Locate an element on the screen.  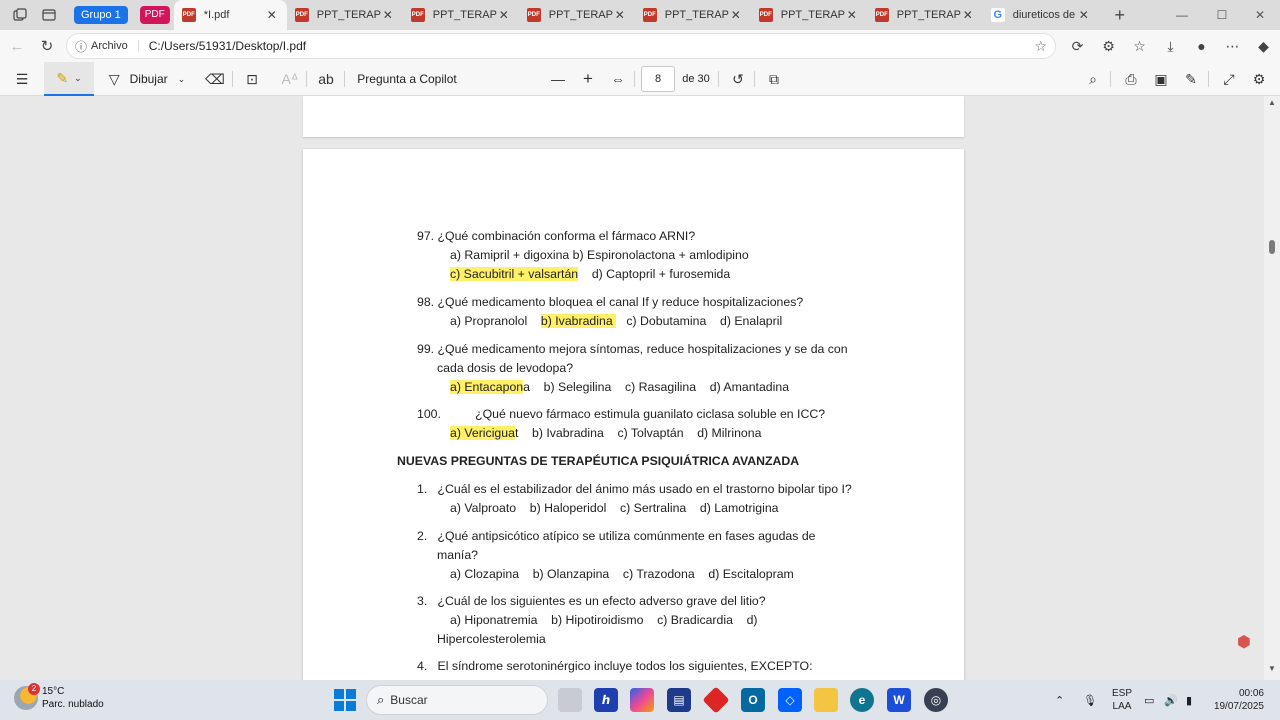
page-number-input: 8 is located at coordinates (658, 79).